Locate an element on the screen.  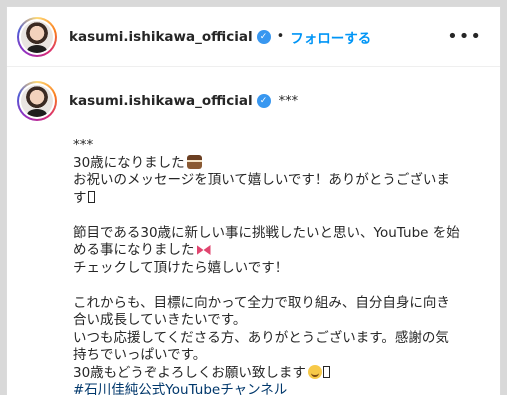
post-header: kasumi.ishikawa_official ✓ • フォローする ••• is located at coordinates (253, 37).